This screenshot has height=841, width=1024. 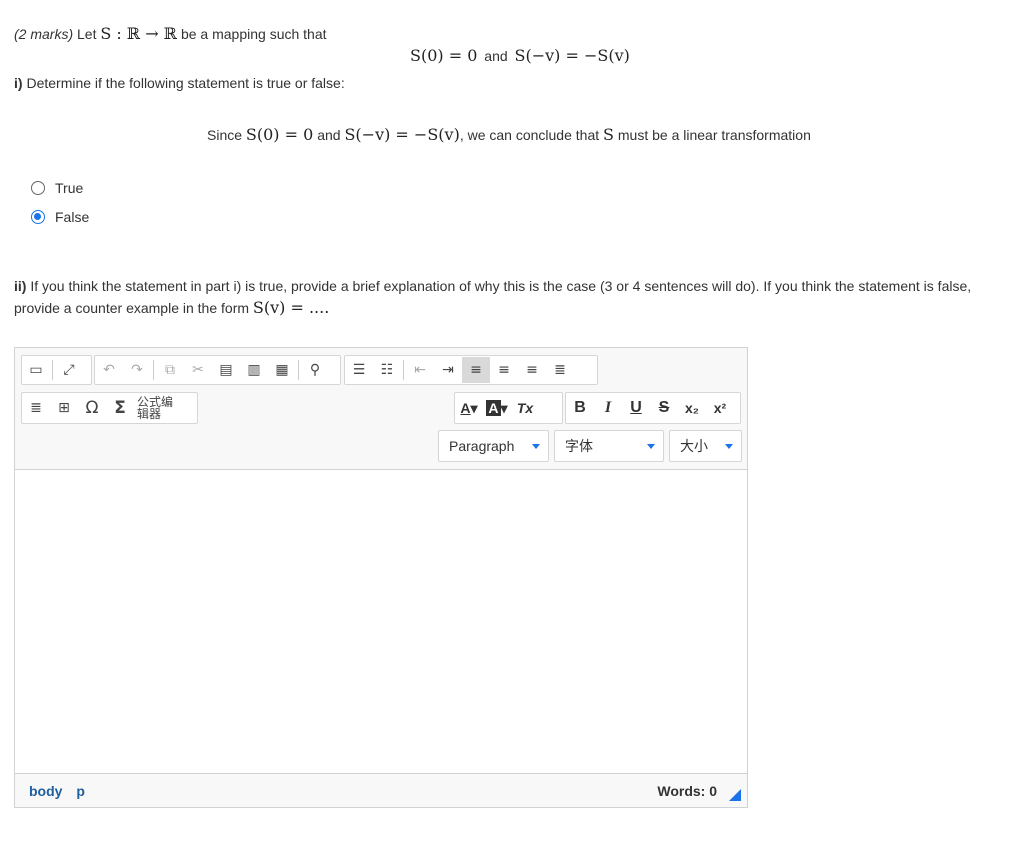 I want to click on radio-true, so click(x=38, y=188).